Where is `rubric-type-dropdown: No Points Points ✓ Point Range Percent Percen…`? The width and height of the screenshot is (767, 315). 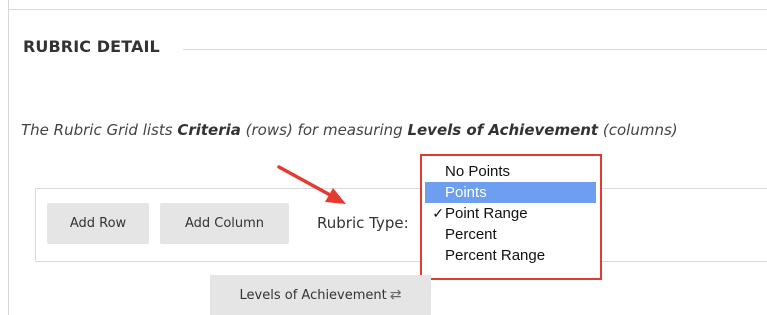
rubric-type-dropdown: No Points Points ✓ Point Range Percent Percen… is located at coordinates (510, 213).